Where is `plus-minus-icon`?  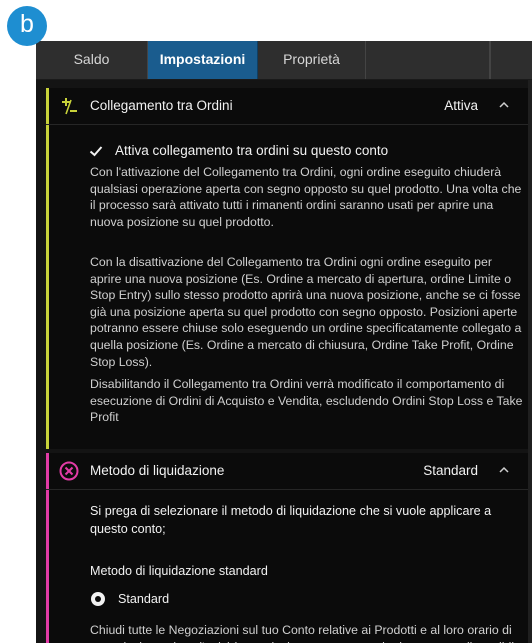
plus-minus-icon is located at coordinates (69, 106).